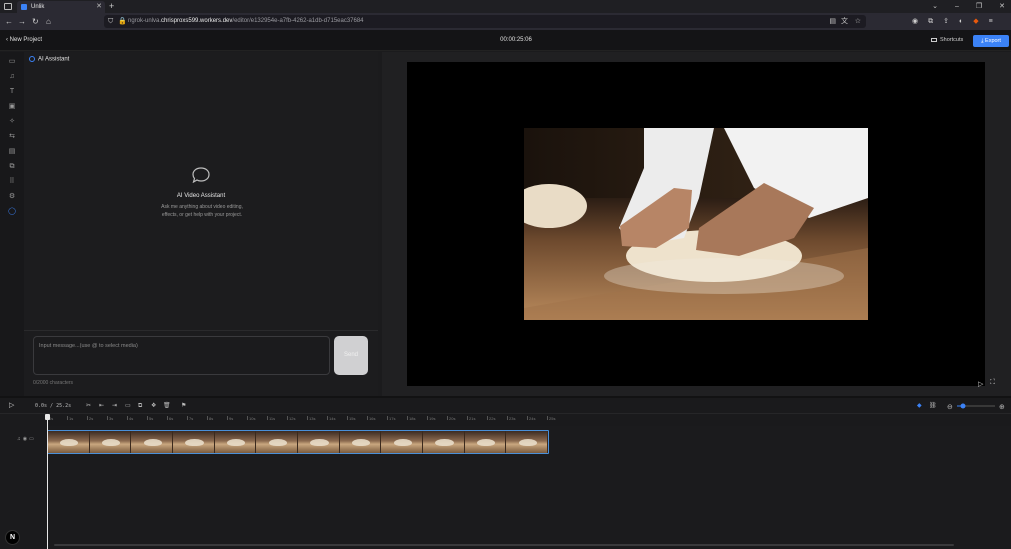 The width and height of the screenshot is (1011, 549). I want to click on sticker-icon: ▣, so click(12, 107).